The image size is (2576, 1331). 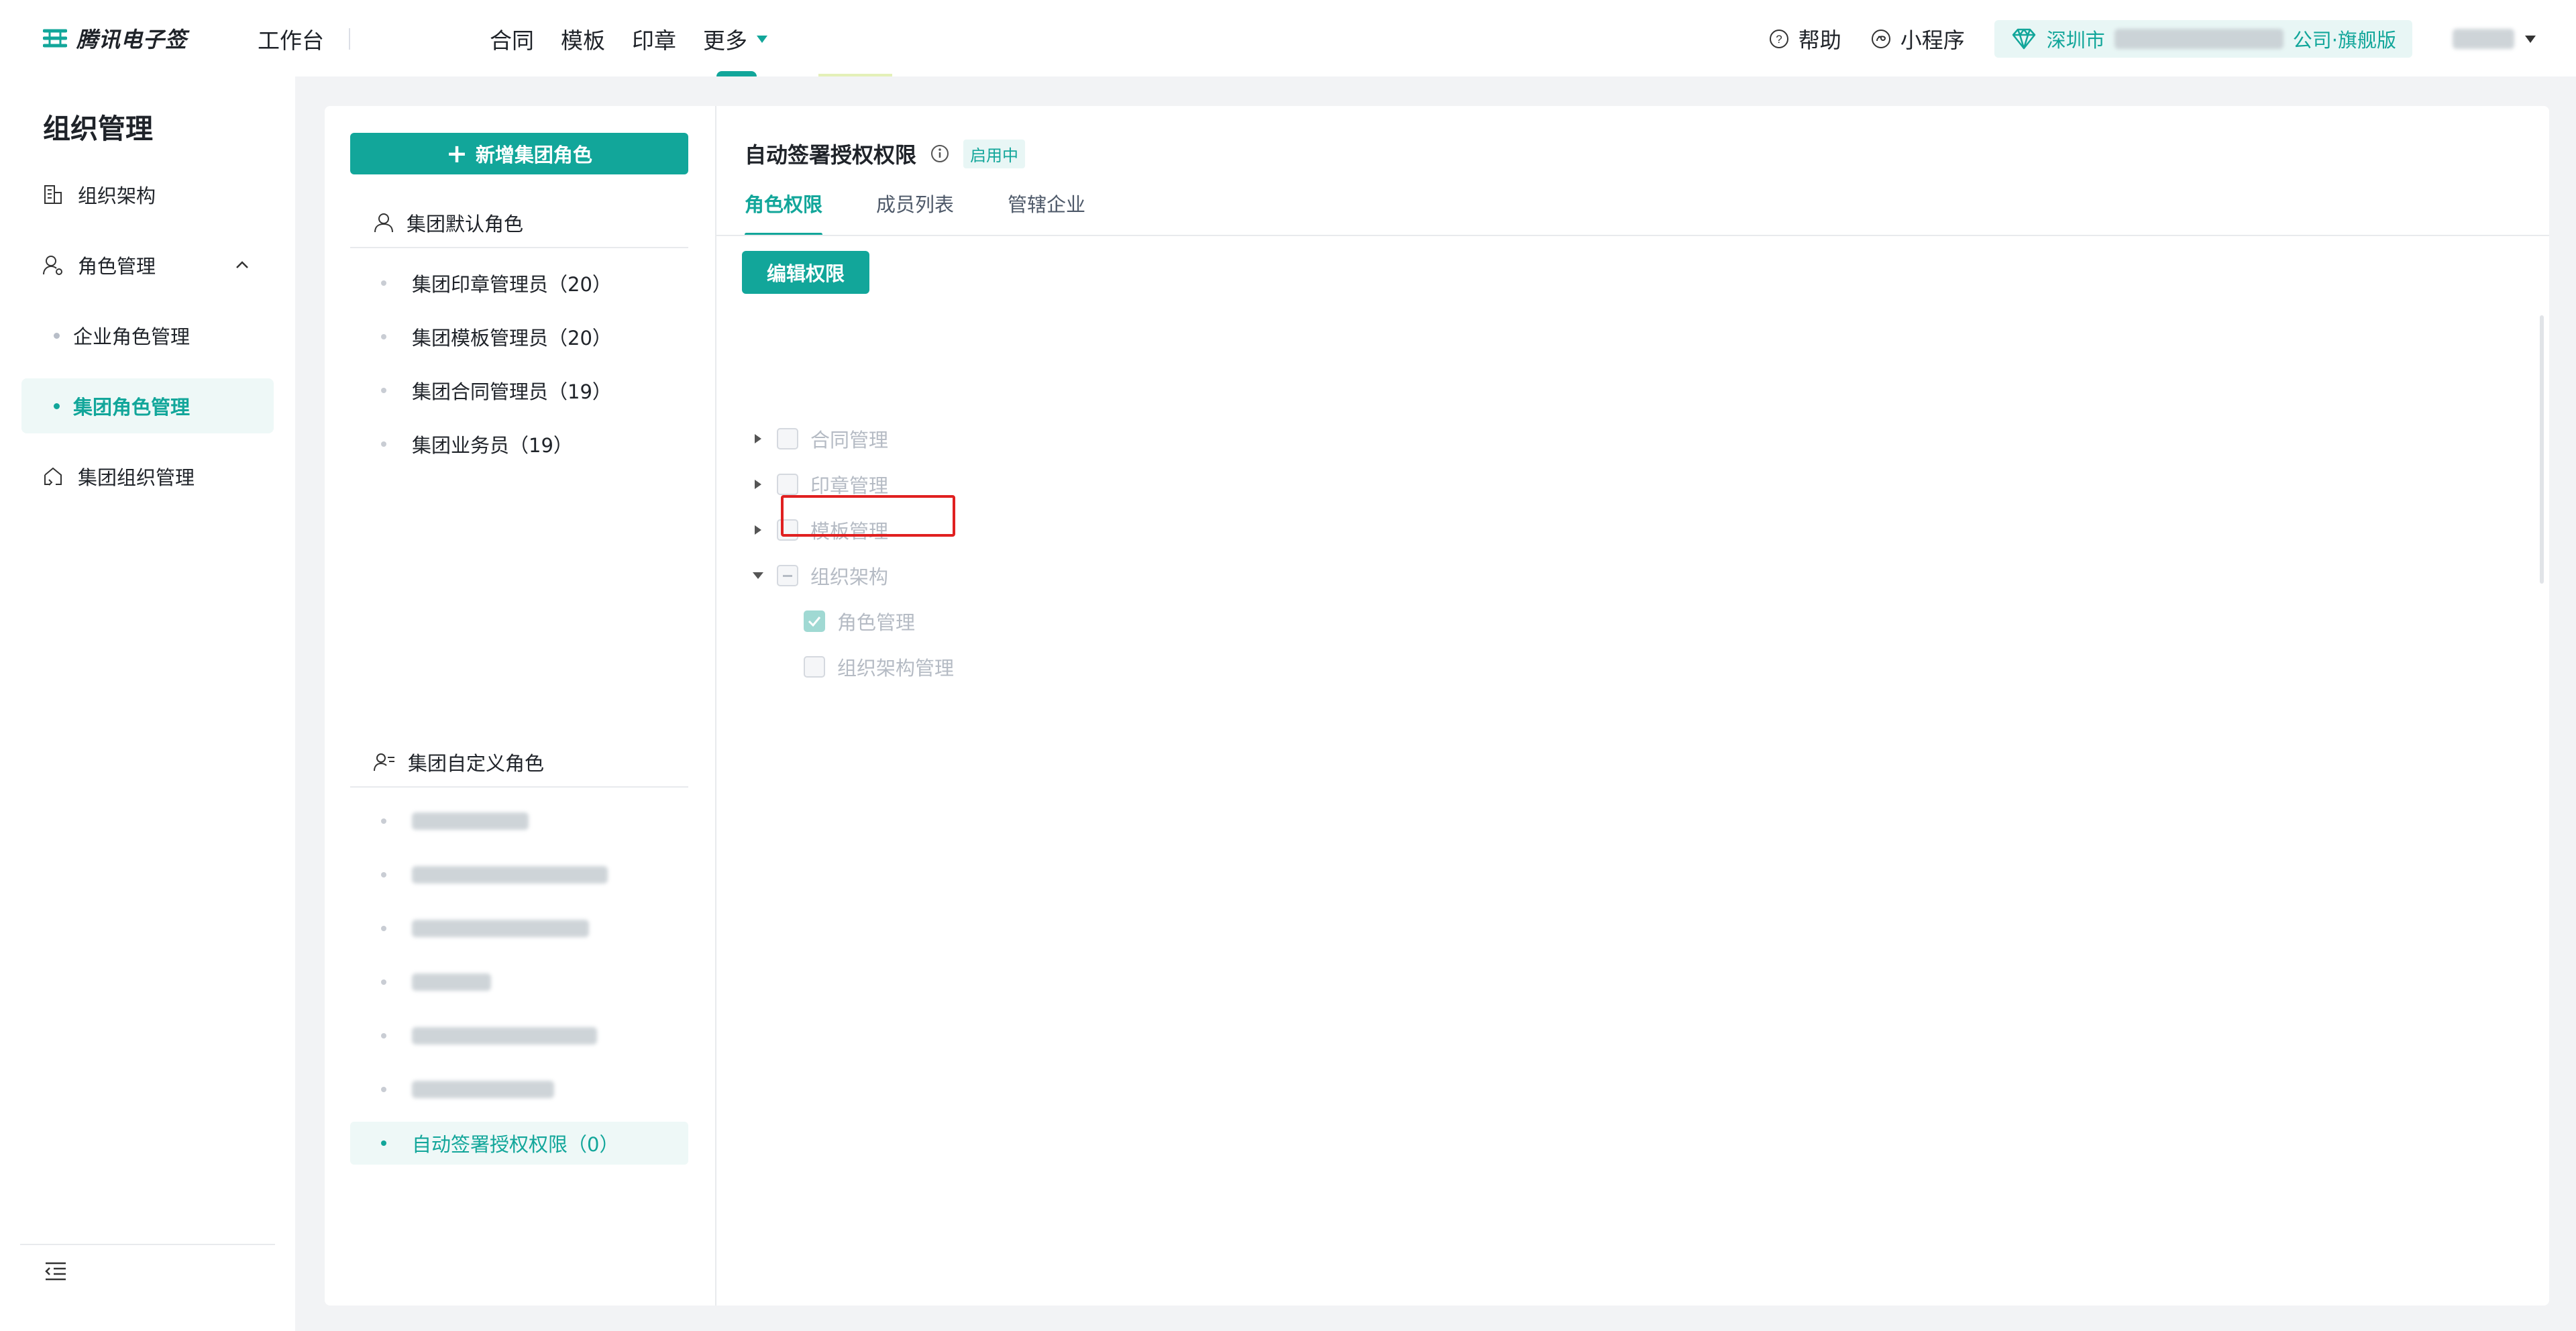 What do you see at coordinates (132, 39) in the screenshot?
I see `logo-text: 腾讯电子签` at bounding box center [132, 39].